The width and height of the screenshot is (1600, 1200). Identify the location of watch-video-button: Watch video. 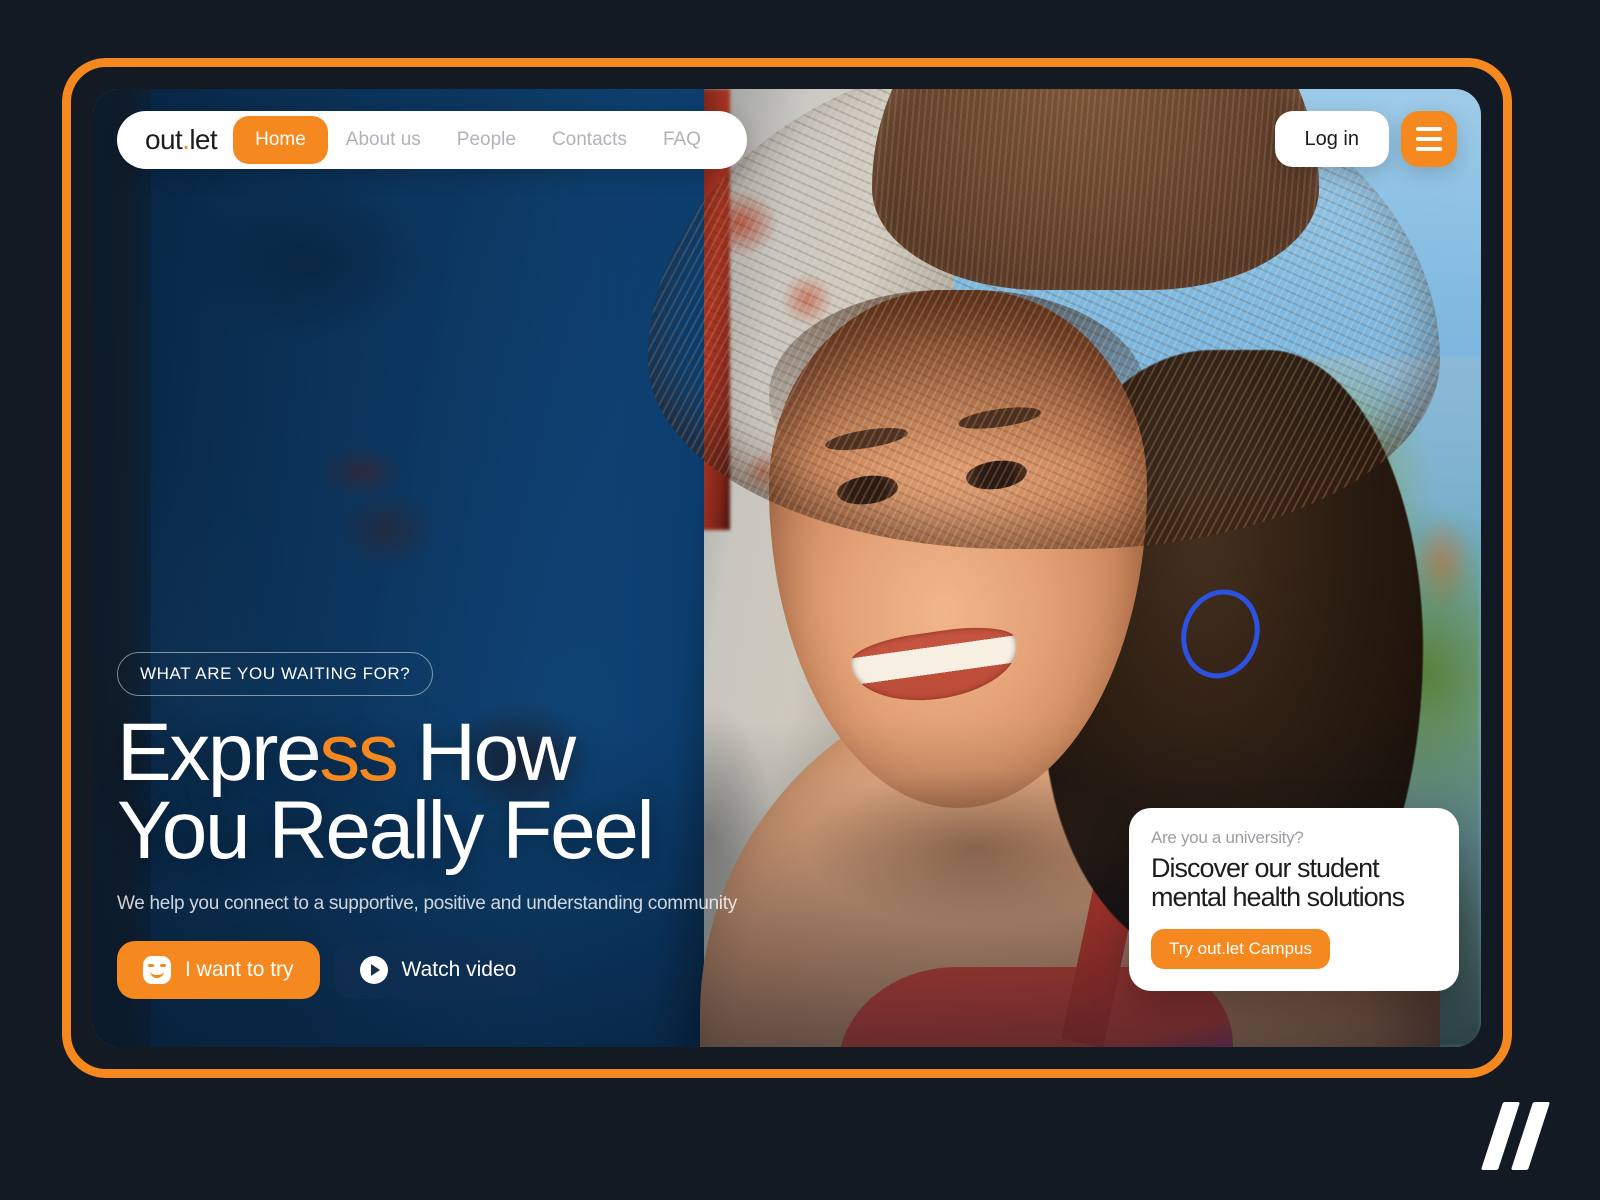
(438, 970).